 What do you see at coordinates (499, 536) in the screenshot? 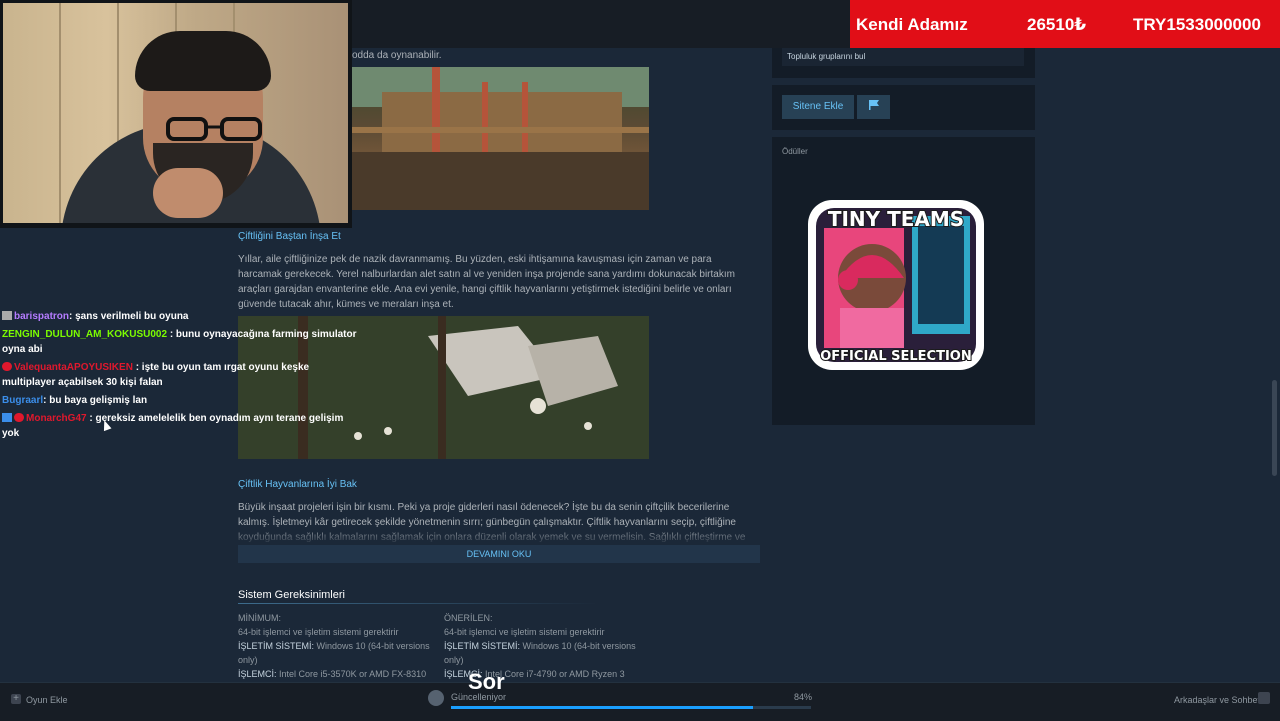
I see `text-fade` at bounding box center [499, 536].